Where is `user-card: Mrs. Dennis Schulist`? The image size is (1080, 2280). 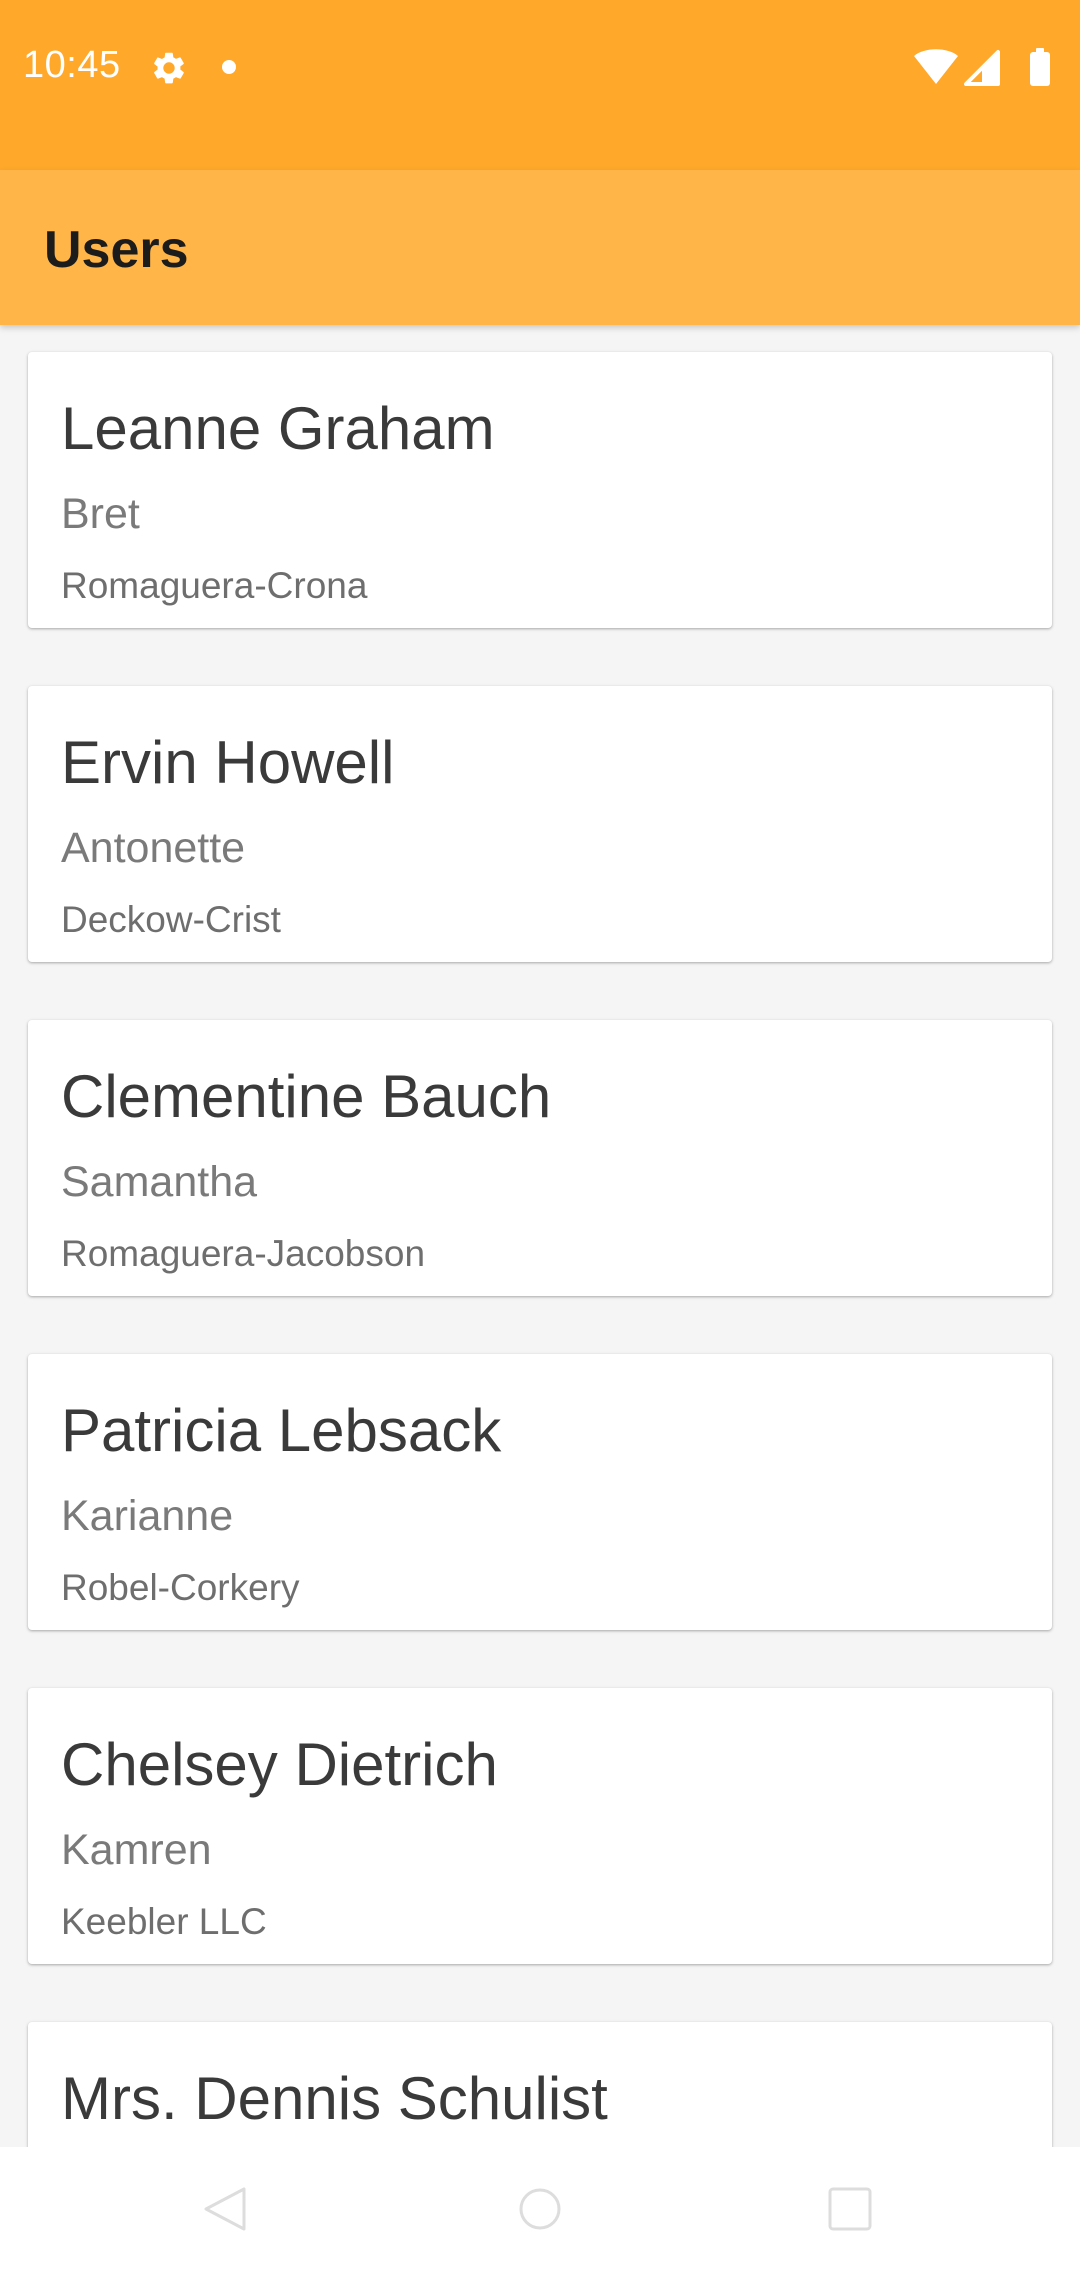
user-card: Mrs. Dennis Schulist is located at coordinates (540, 2084).